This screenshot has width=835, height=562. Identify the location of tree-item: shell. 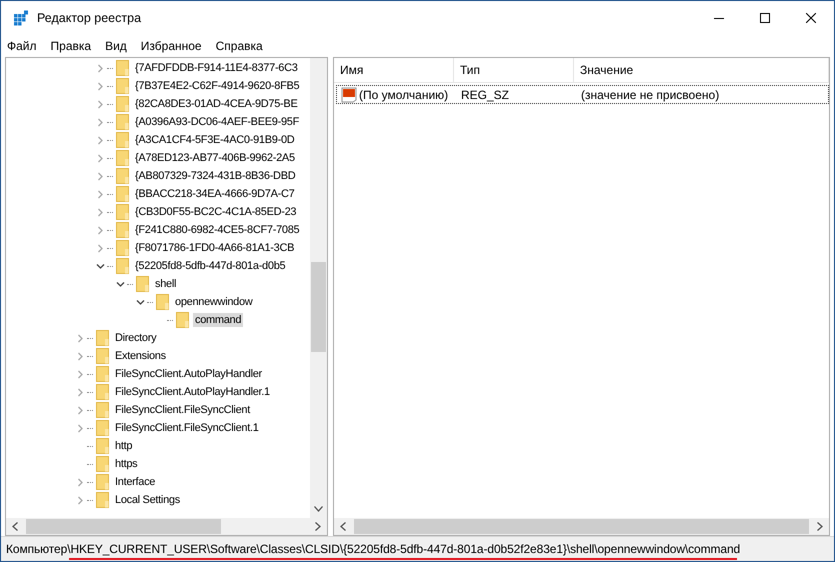
(165, 284).